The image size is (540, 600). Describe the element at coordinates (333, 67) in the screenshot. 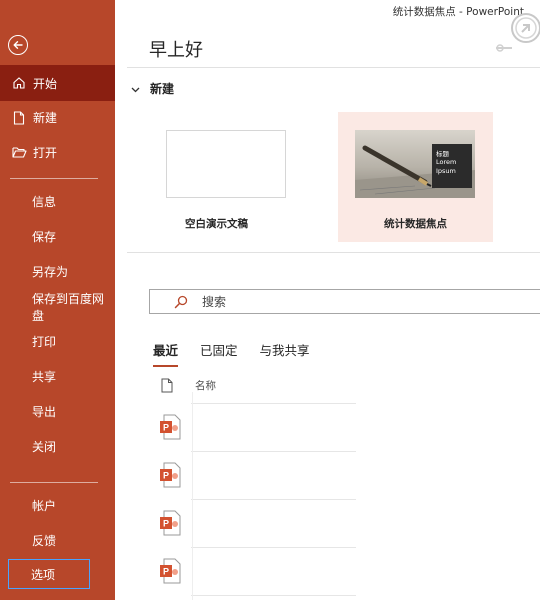

I see `header-divider` at that location.